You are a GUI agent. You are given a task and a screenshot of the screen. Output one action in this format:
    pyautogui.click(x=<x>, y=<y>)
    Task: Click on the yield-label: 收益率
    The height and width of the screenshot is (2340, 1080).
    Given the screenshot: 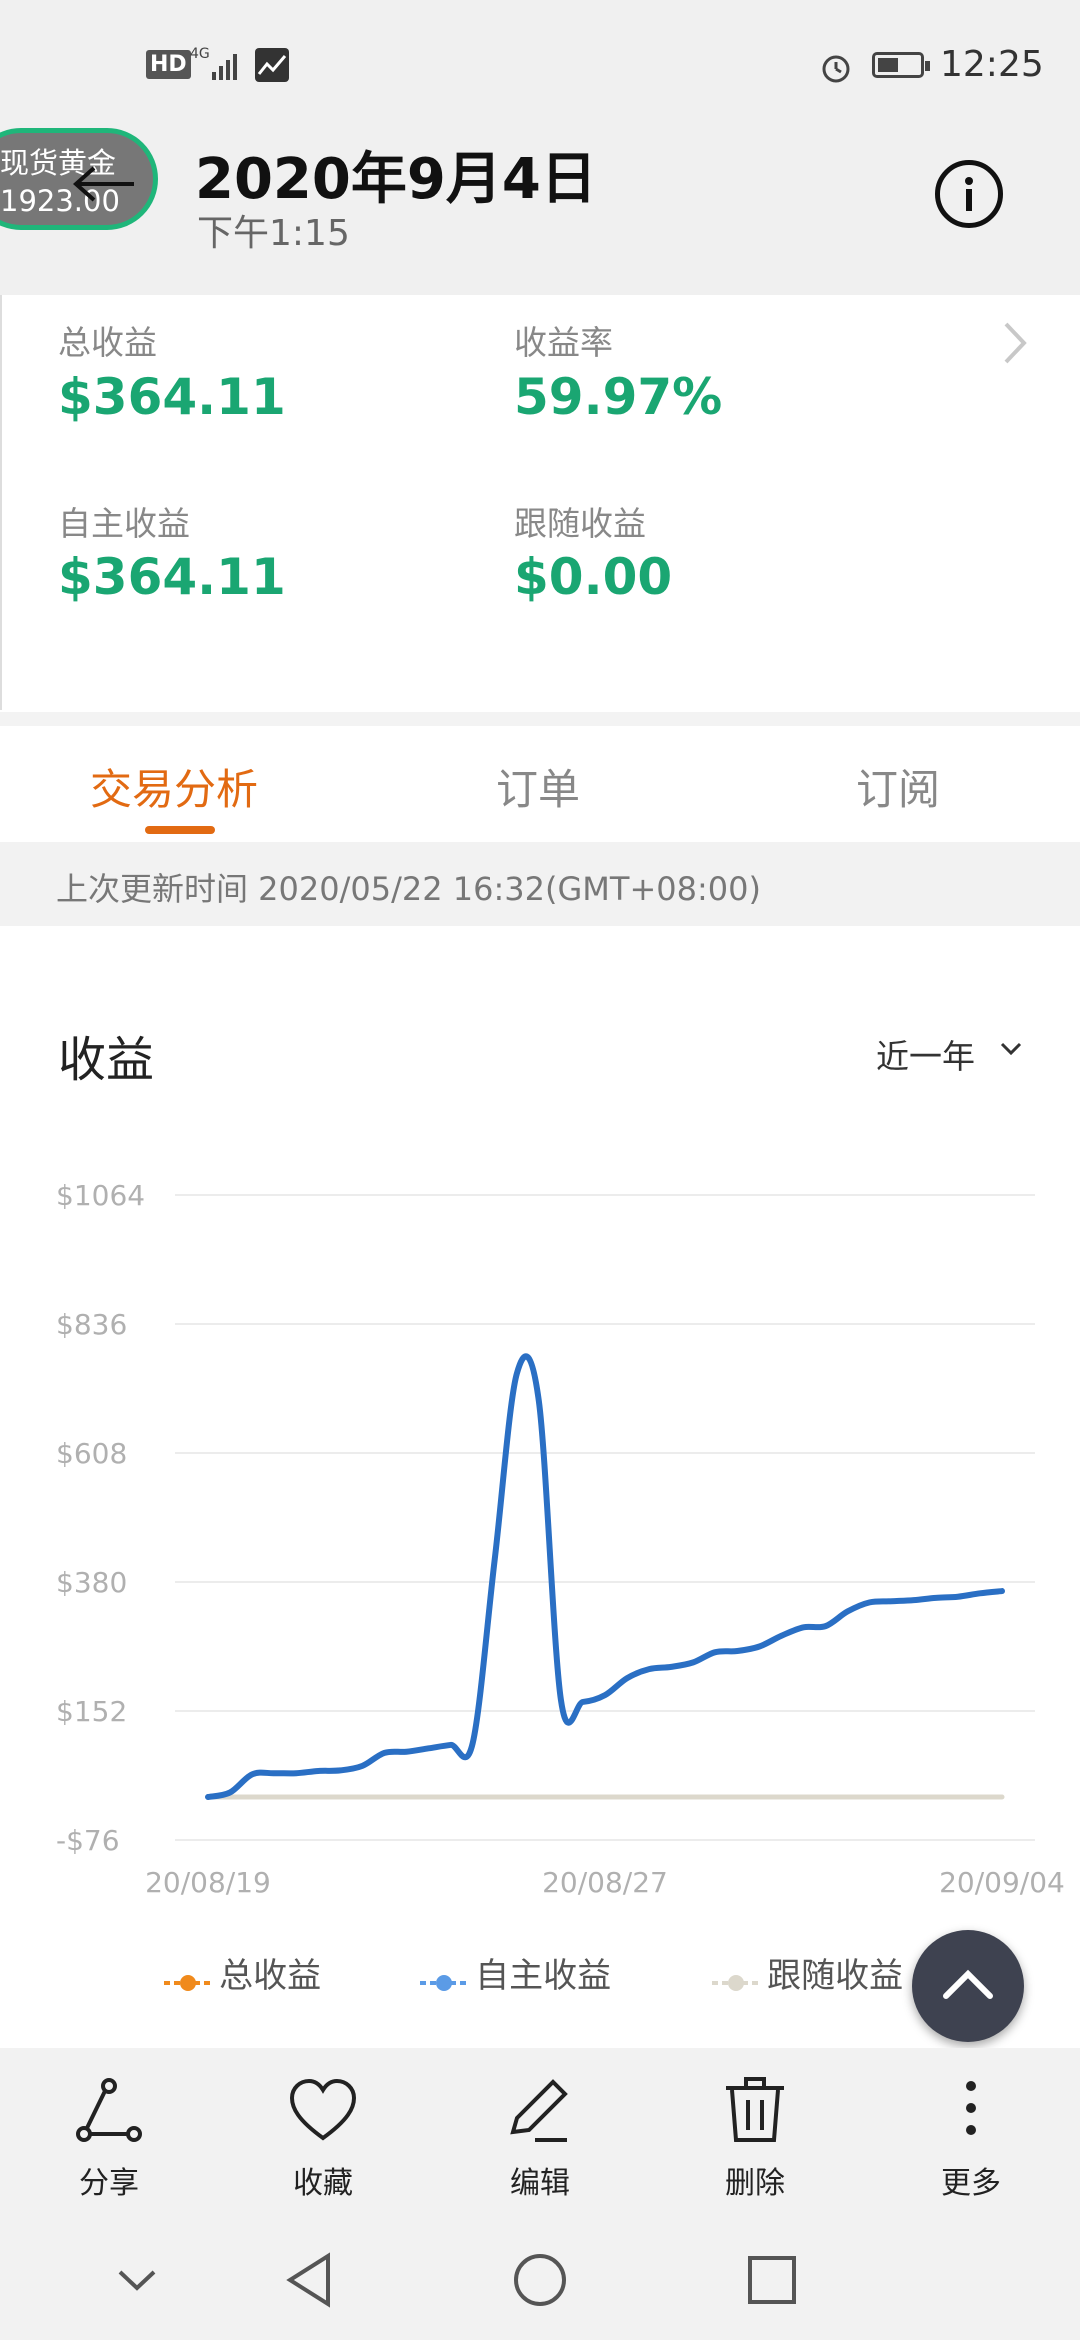 What is the action you would take?
    pyautogui.click(x=563, y=342)
    